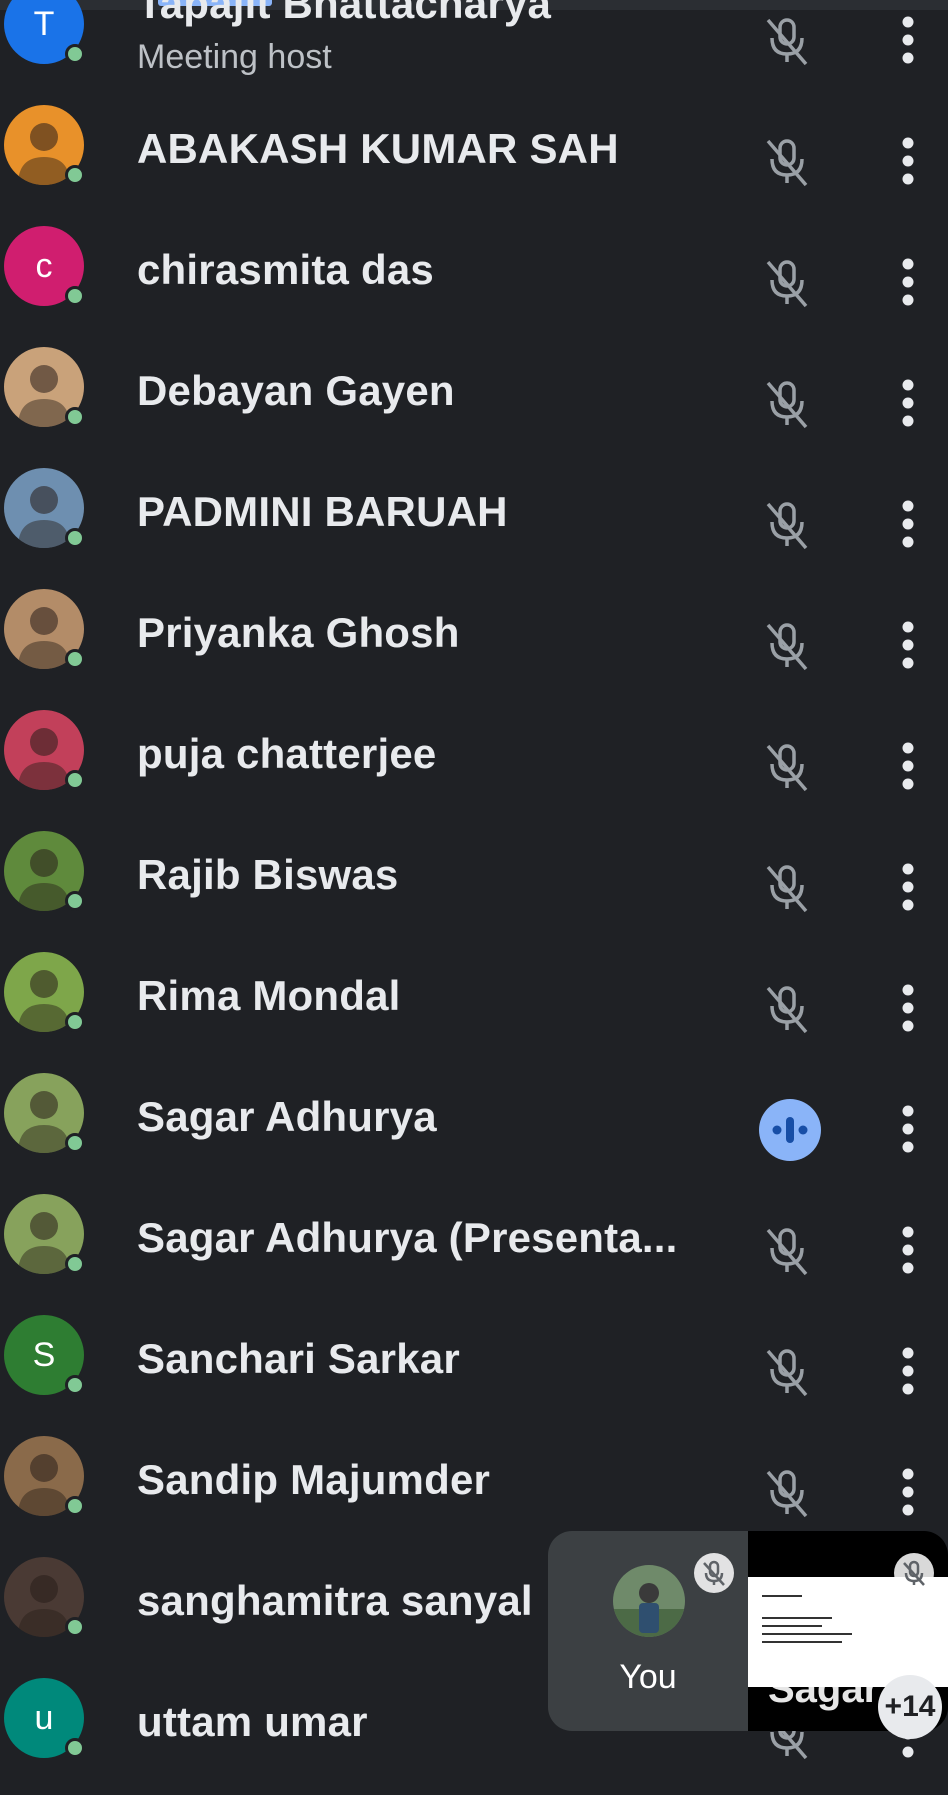 This screenshot has width=948, height=1795. What do you see at coordinates (914, 1573) in the screenshot?
I see `presenter-muted-mic-icon` at bounding box center [914, 1573].